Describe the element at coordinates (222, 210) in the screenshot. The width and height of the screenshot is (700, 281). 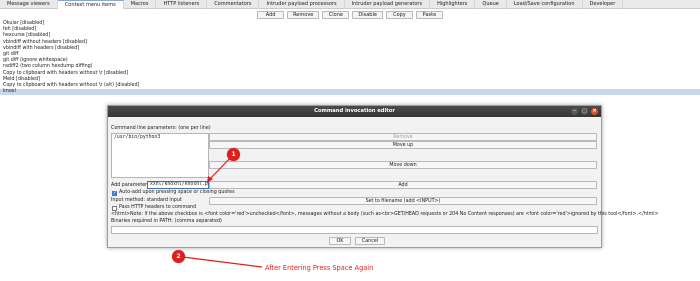
I see `annotation-arrows` at that location.